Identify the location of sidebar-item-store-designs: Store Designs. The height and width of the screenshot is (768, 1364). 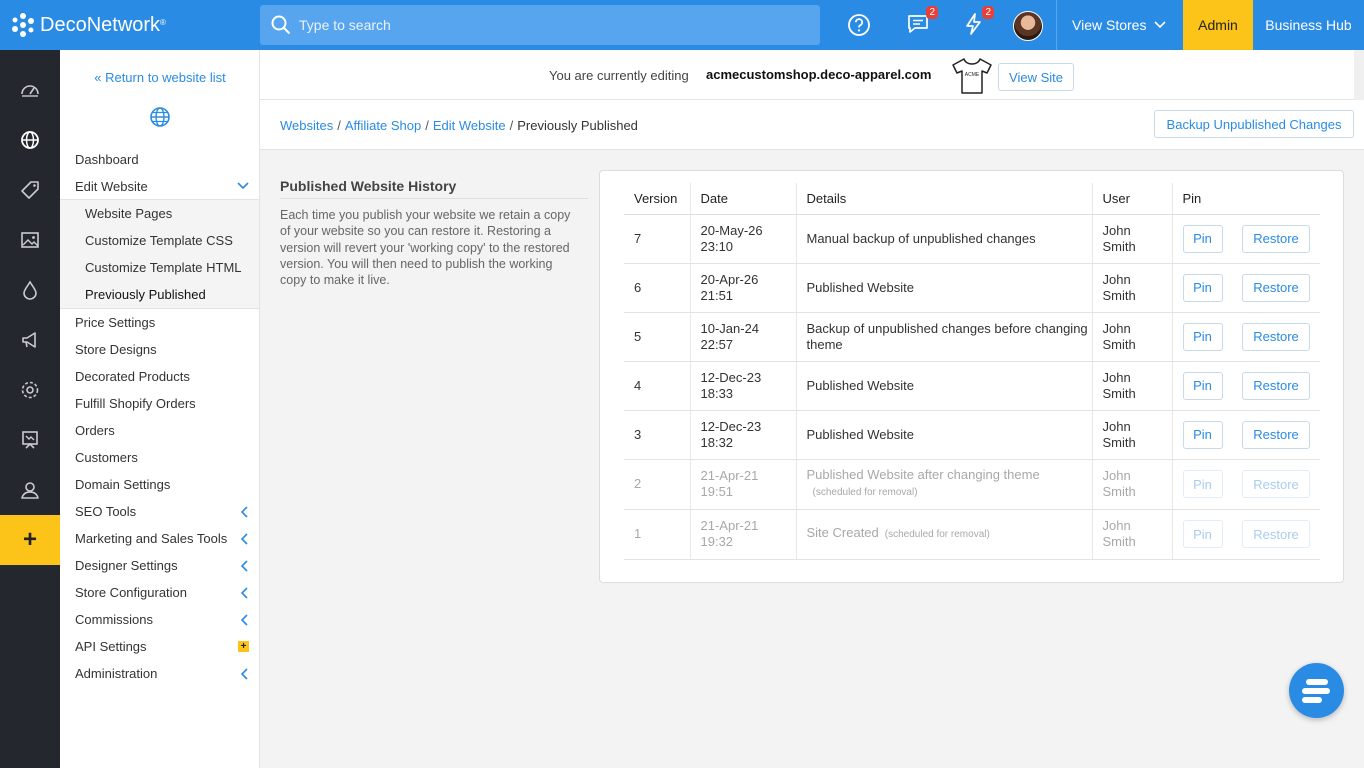
(159, 349).